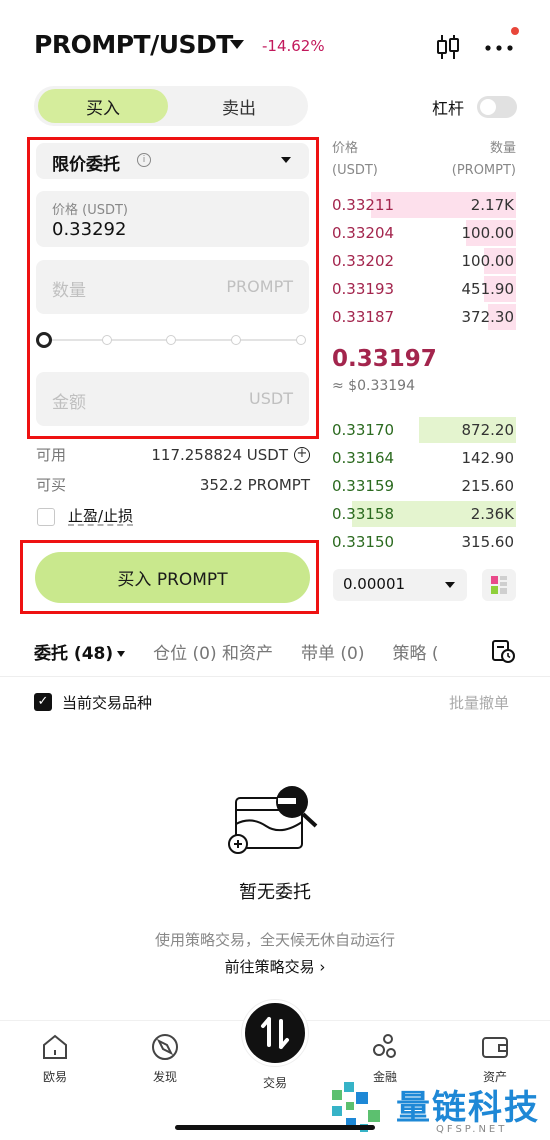 Image resolution: width=550 pixels, height=1140 pixels. What do you see at coordinates (472, 1129) in the screenshot?
I see `watermark-domain: QFSP.NET` at bounding box center [472, 1129].